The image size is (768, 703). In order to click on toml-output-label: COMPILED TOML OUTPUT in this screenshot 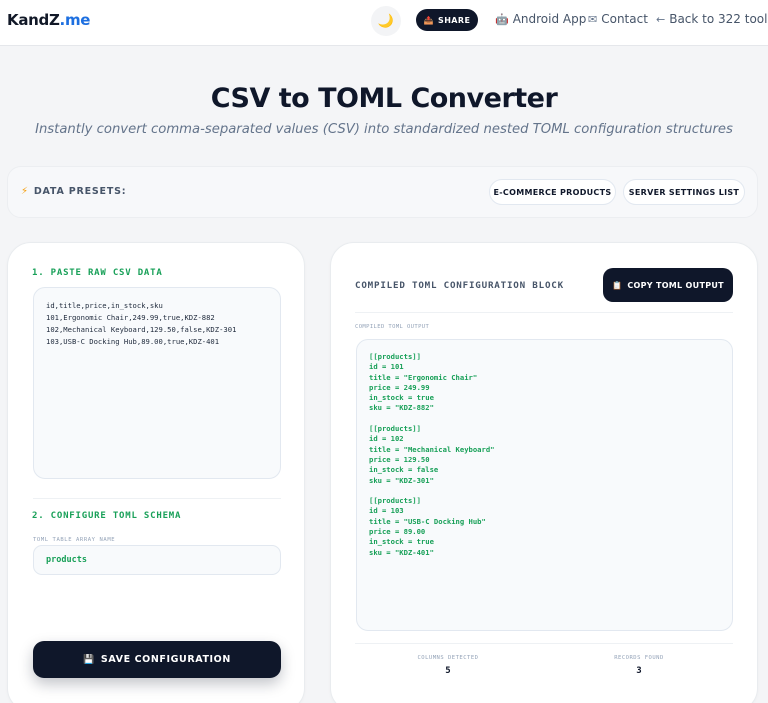, I will do `click(392, 327)`.